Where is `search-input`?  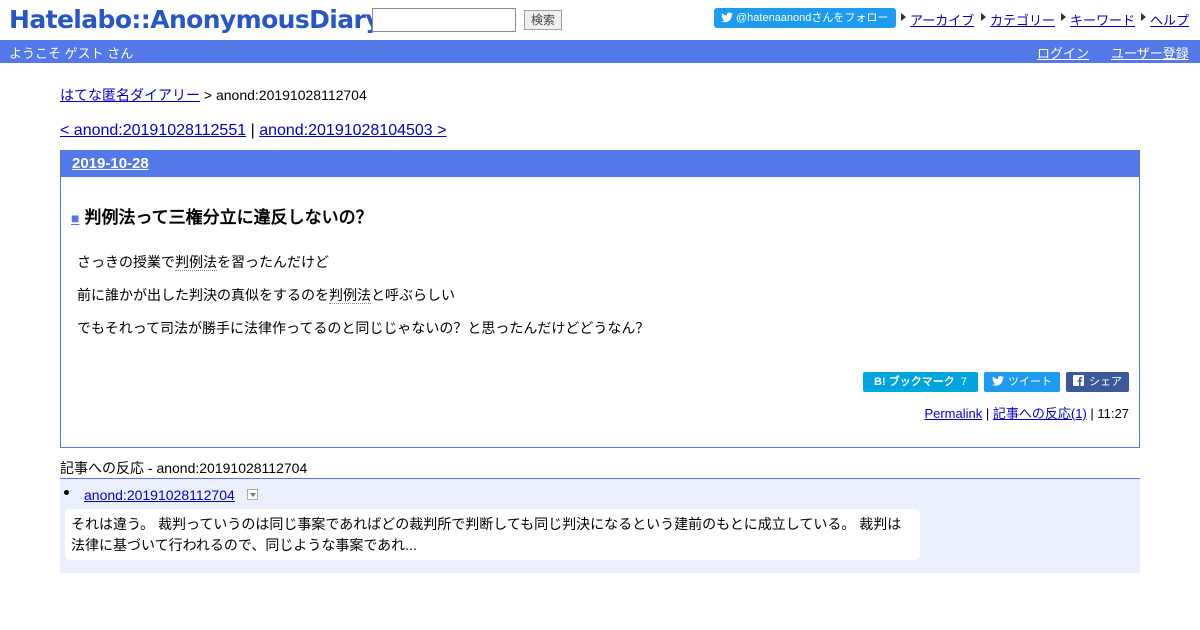 search-input is located at coordinates (444, 20).